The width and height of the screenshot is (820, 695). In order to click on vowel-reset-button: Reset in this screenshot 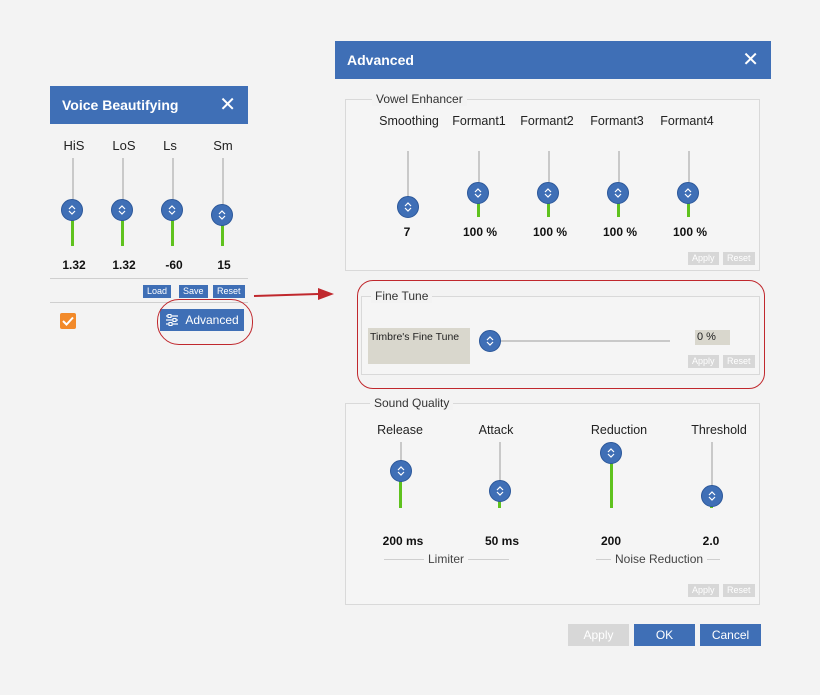, I will do `click(739, 258)`.